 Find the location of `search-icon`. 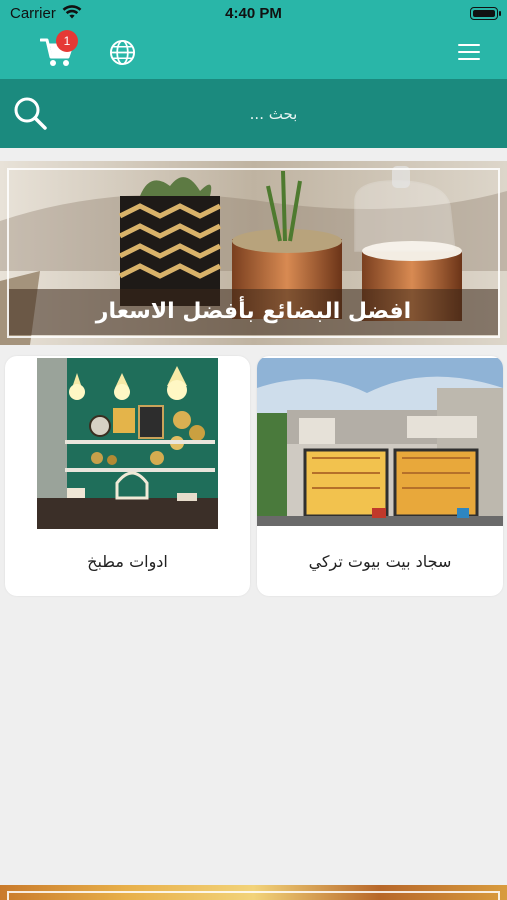

search-icon is located at coordinates (30, 113).